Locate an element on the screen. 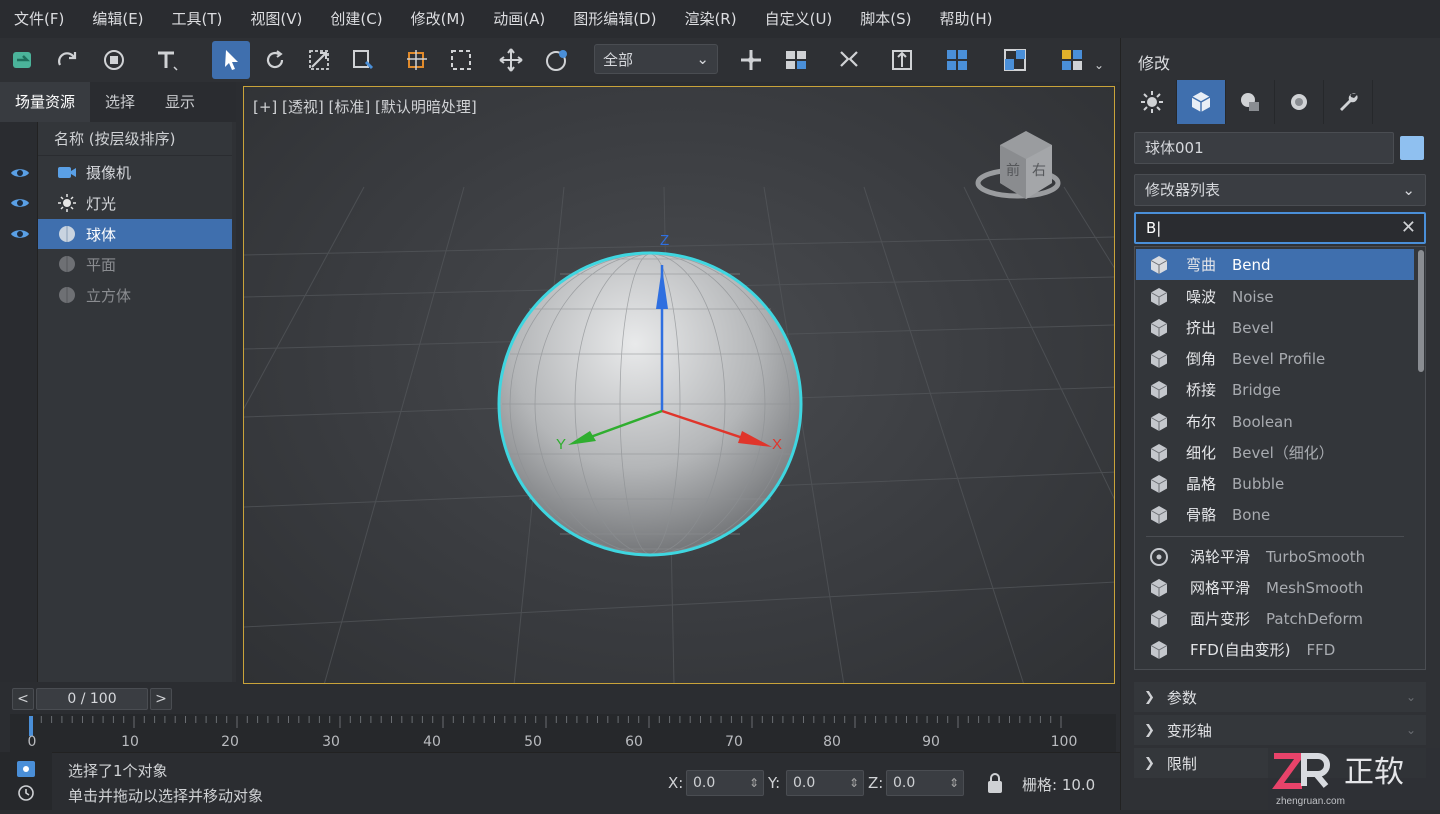 This screenshot has height=814, width=1440. modifier-list-dropdown: 修改器列表 ⌄ is located at coordinates (1280, 190).